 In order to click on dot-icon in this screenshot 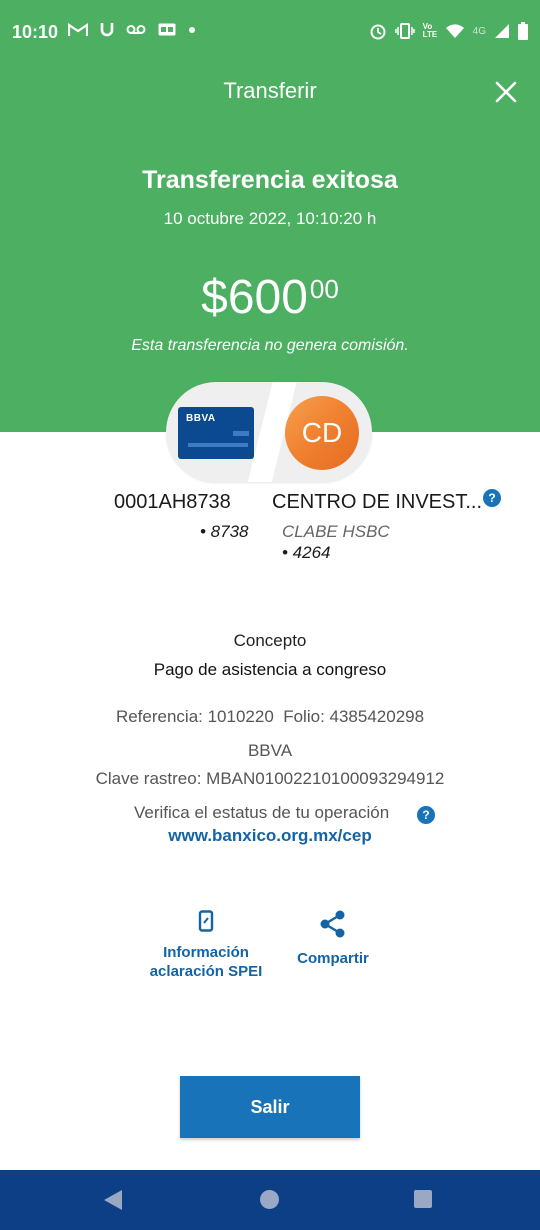, I will do `click(192, 29)`.